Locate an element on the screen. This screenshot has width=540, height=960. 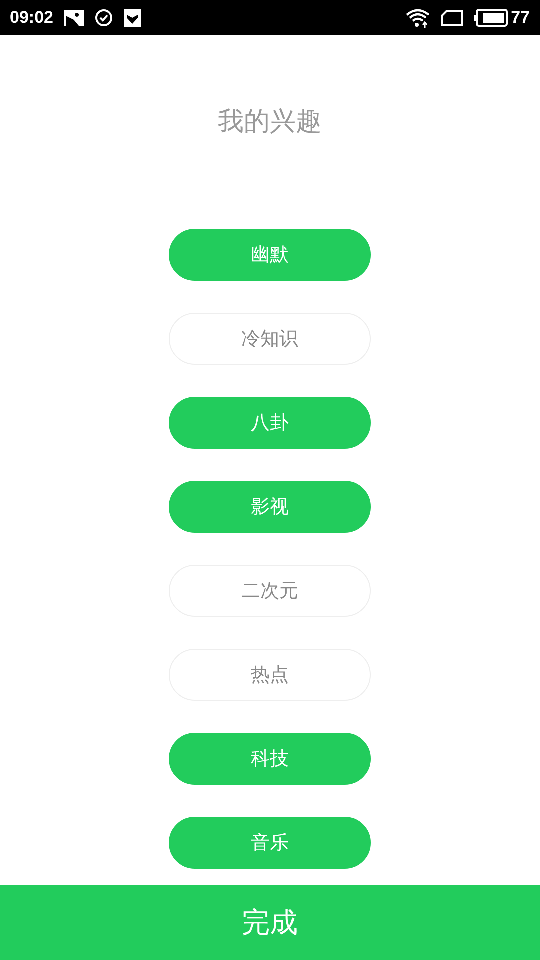
picture-icon is located at coordinates (74, 18).